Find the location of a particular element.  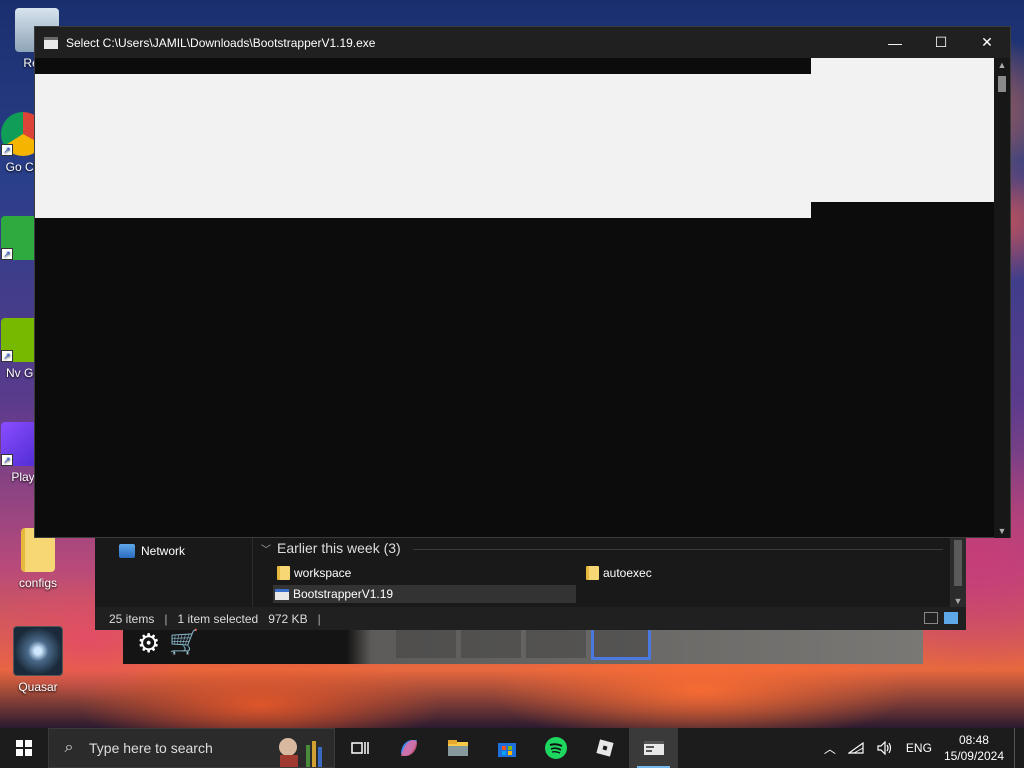

microsoft-store-icon is located at coordinates (506, 750).